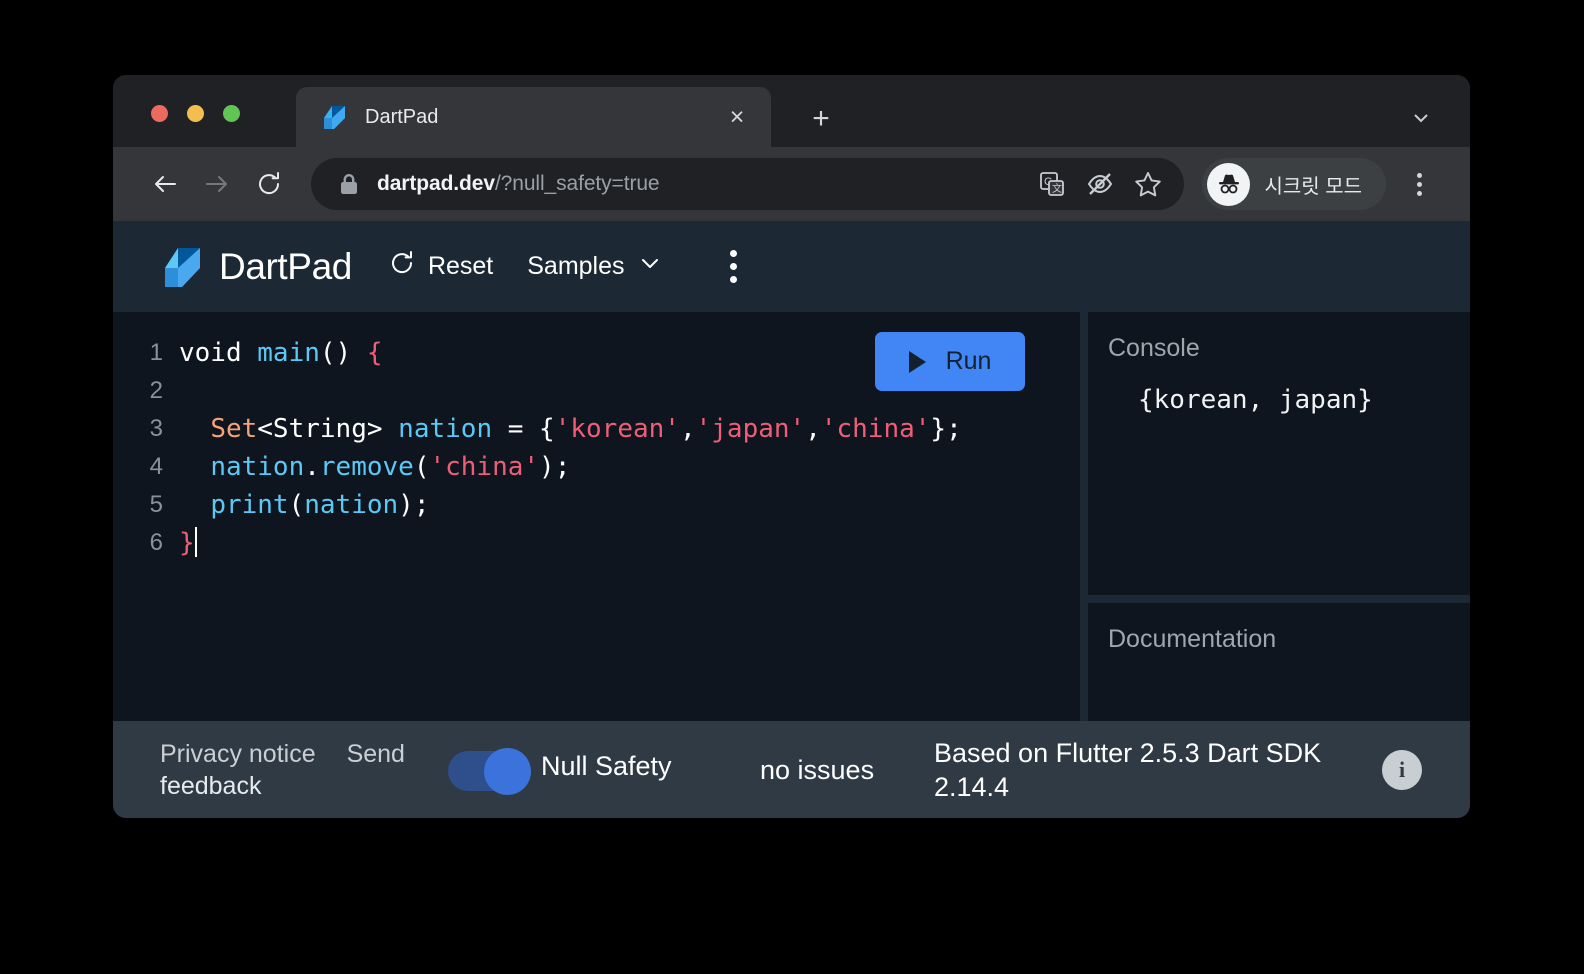  What do you see at coordinates (218, 353) in the screenshot?
I see `code-token: void` at bounding box center [218, 353].